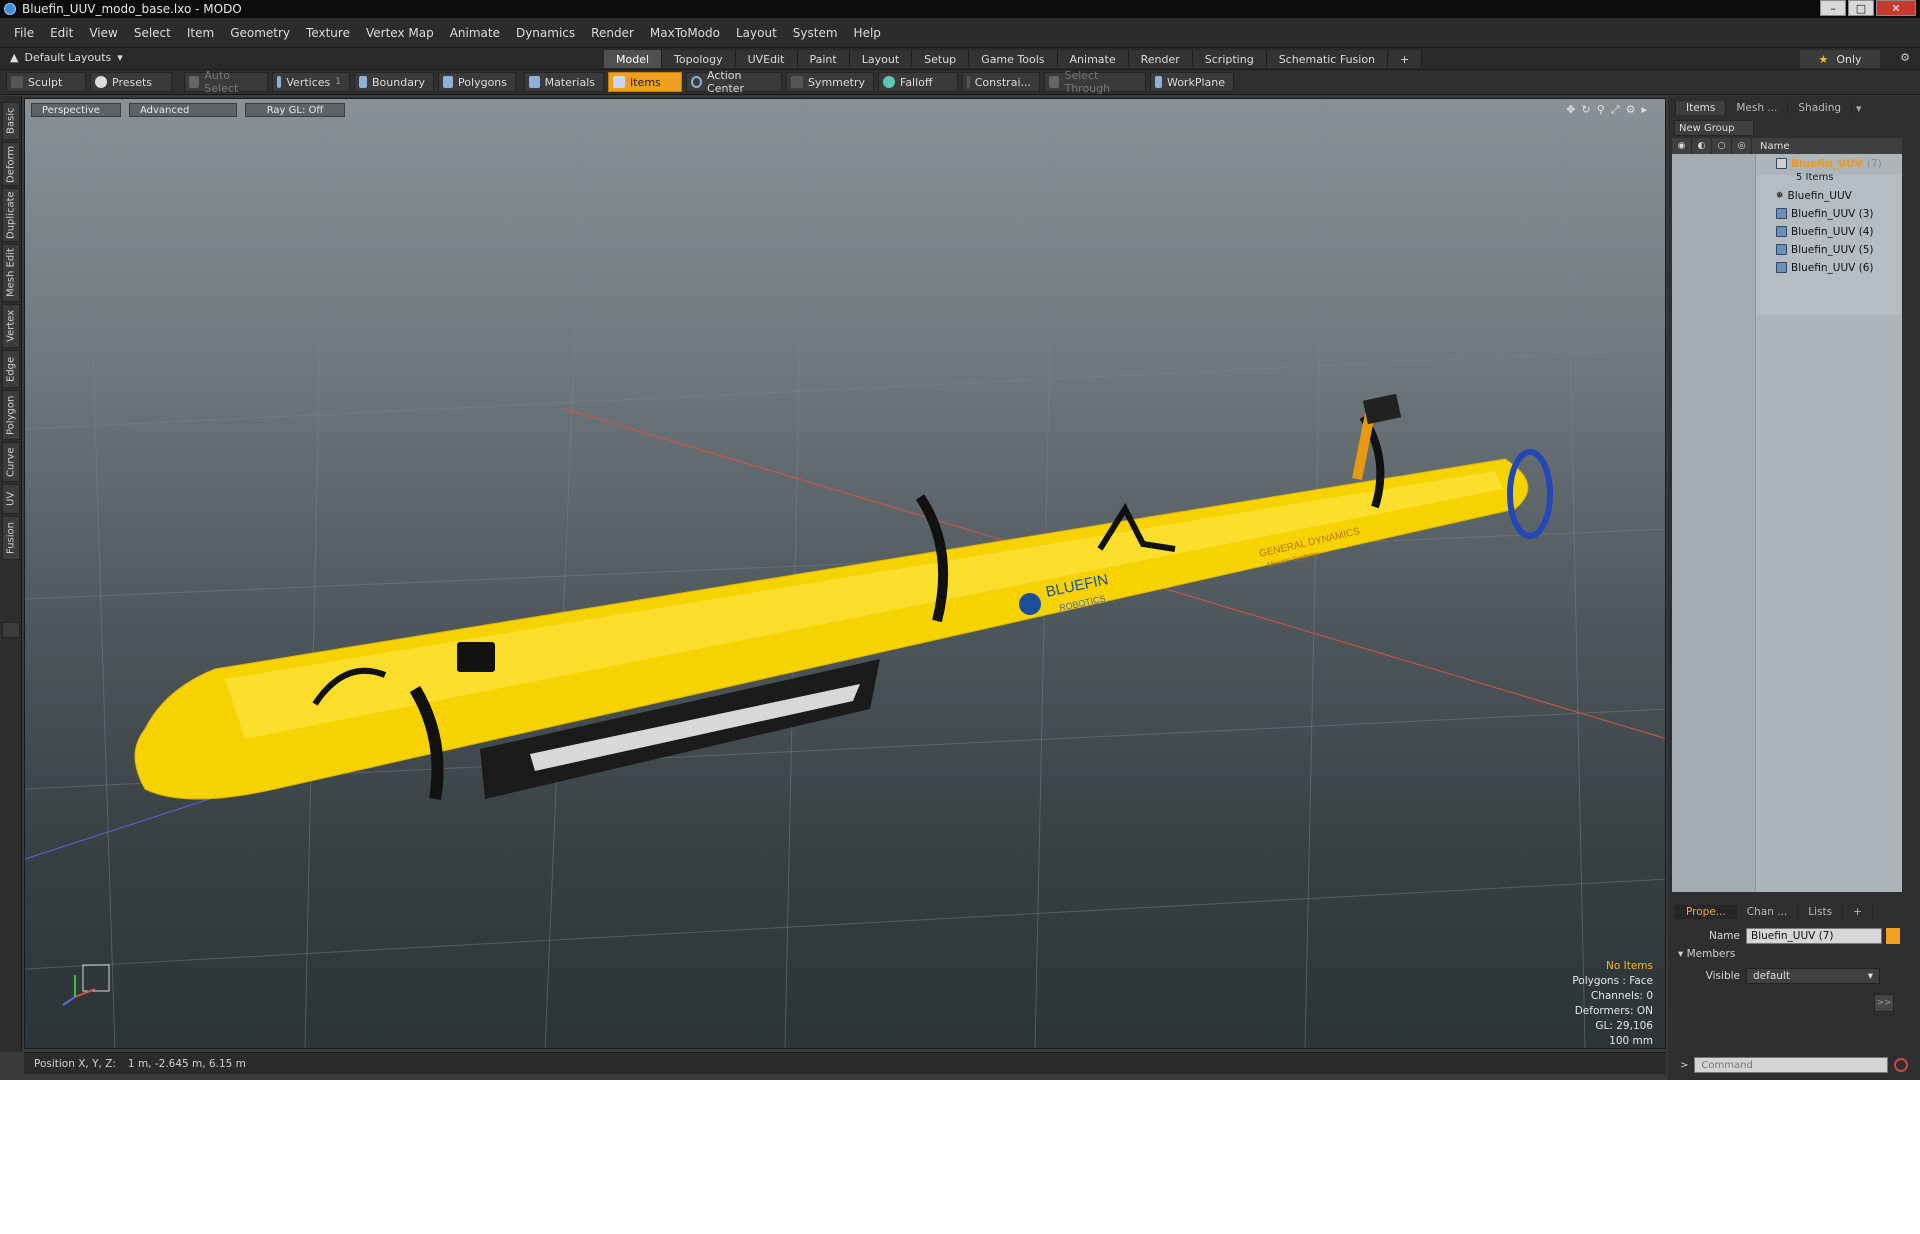 Image resolution: width=1920 pixels, height=1234 pixels. I want to click on tab-scripting: Scripting, so click(1229, 59).